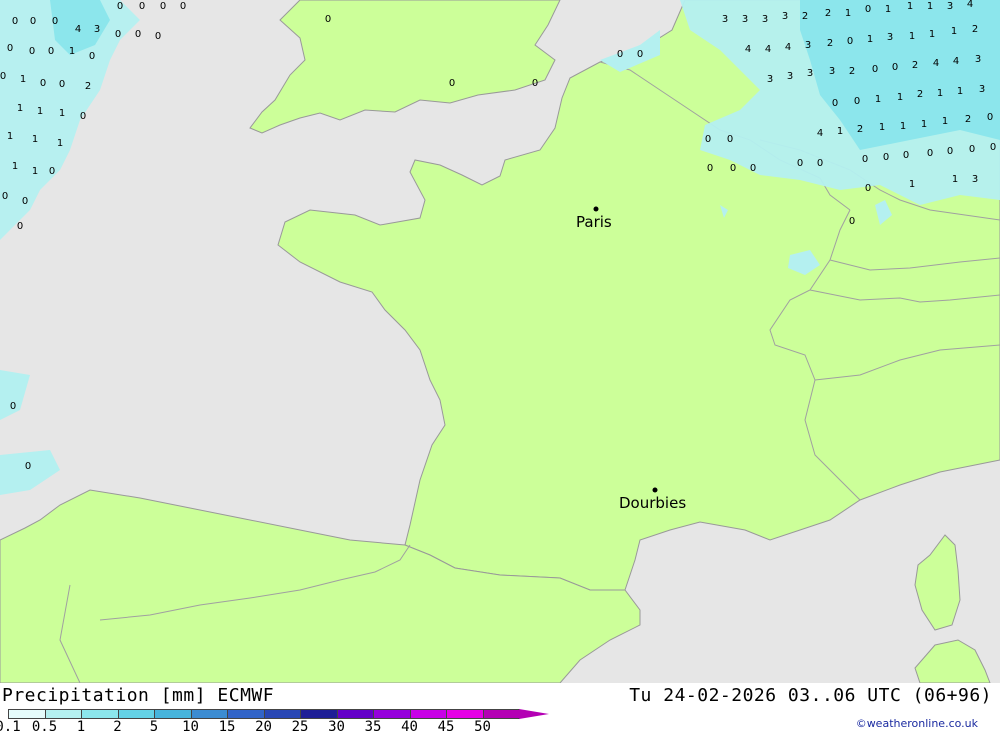 The image size is (1000, 735). What do you see at coordinates (652, 503) in the screenshot?
I see `city-label: Dourbies` at bounding box center [652, 503].